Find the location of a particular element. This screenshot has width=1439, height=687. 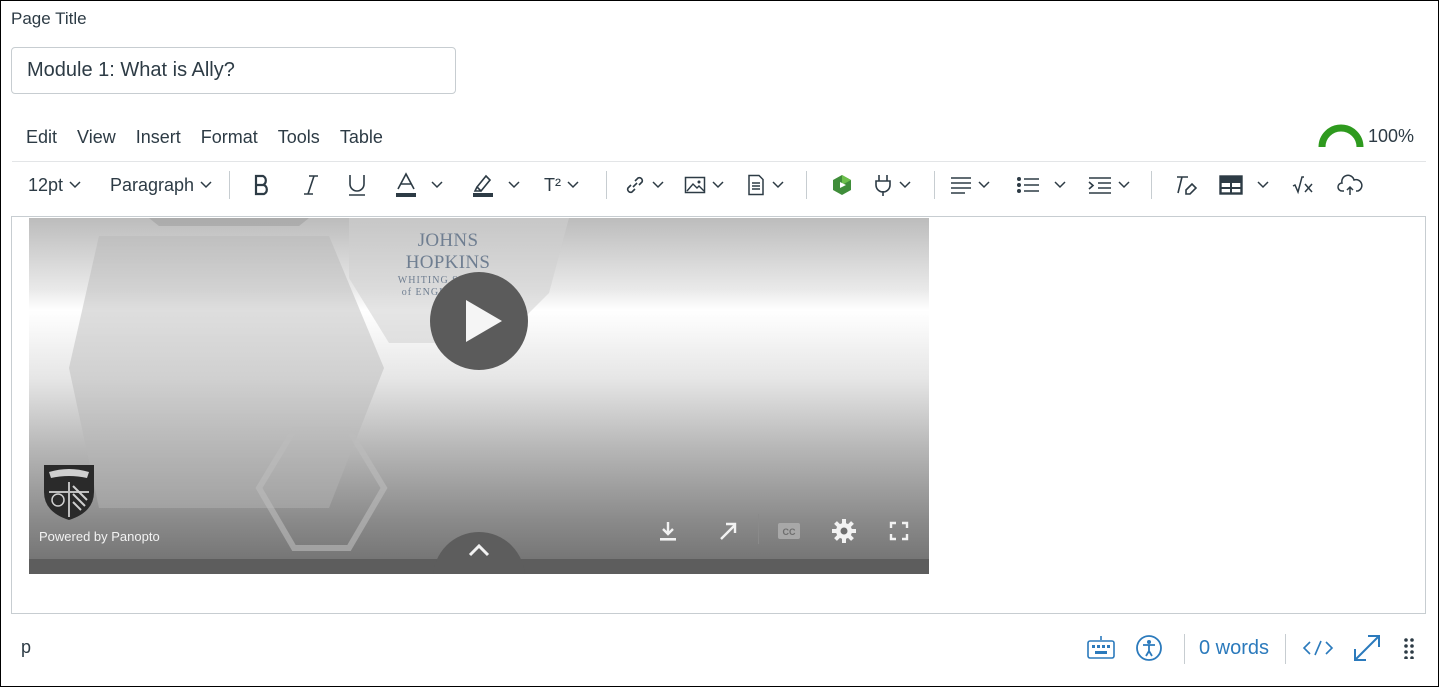

clear-formatting-button is located at coordinates (1186, 185).